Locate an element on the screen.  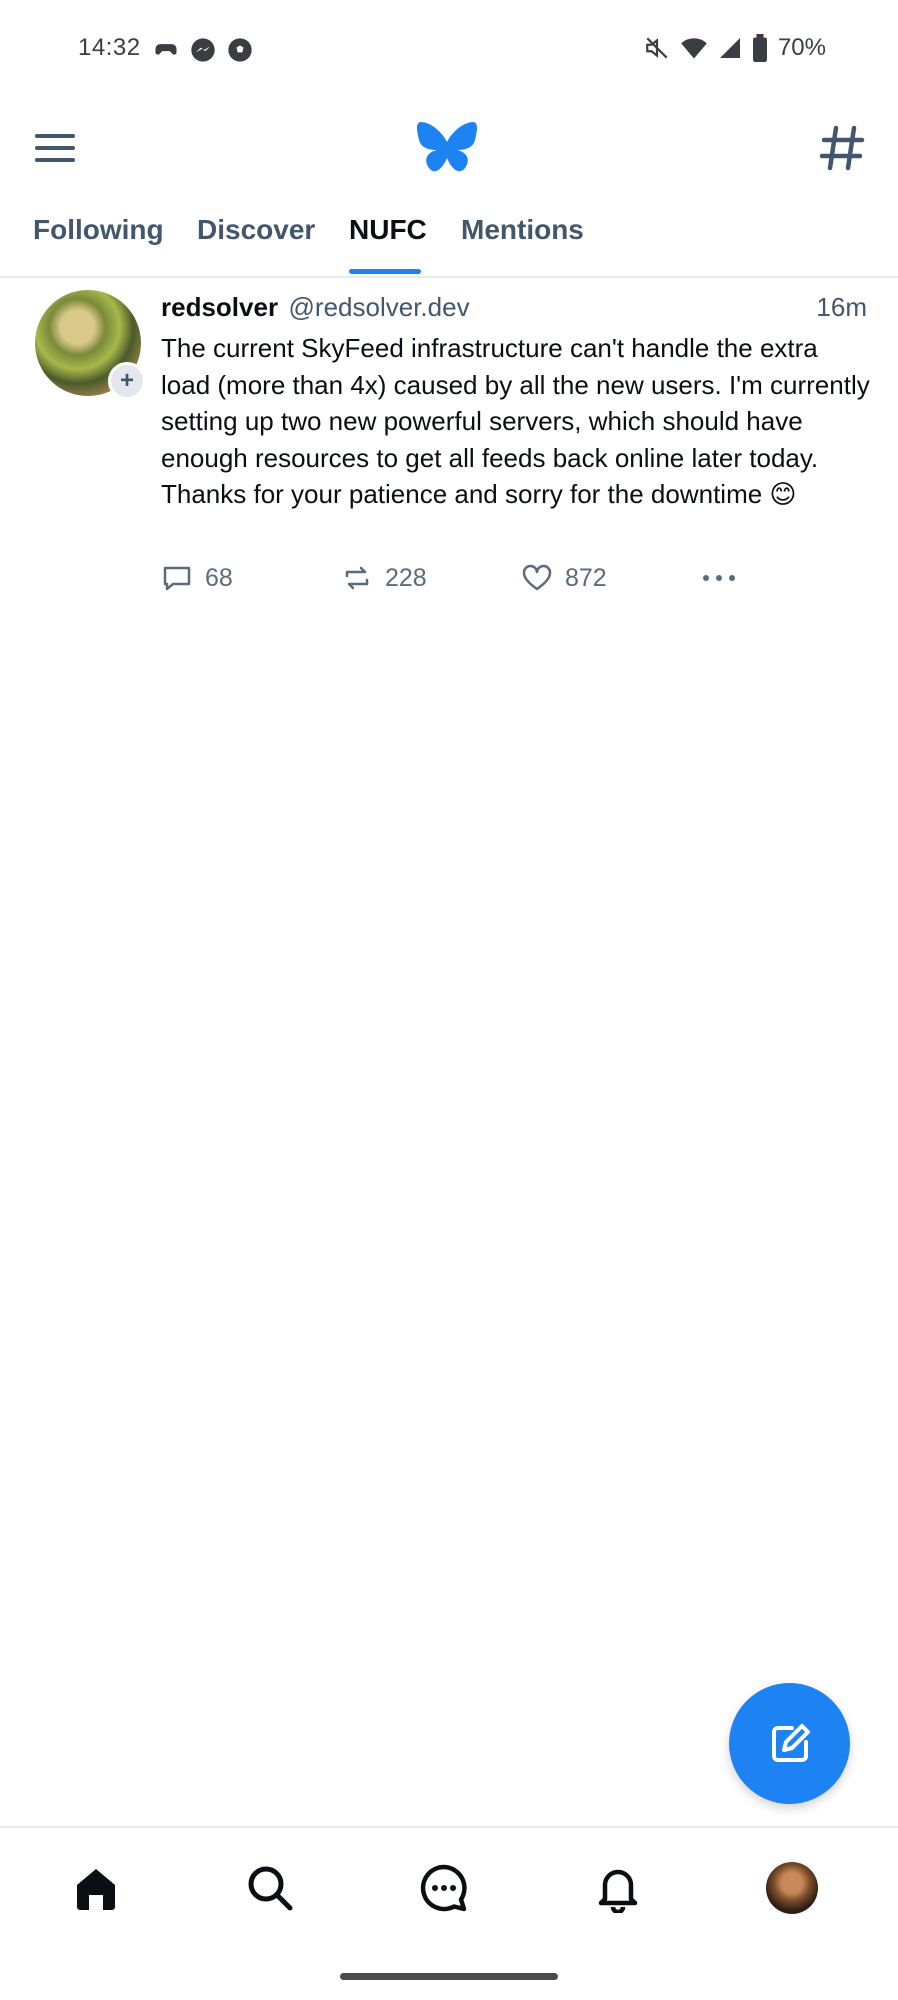
reply-icon is located at coordinates (177, 578).